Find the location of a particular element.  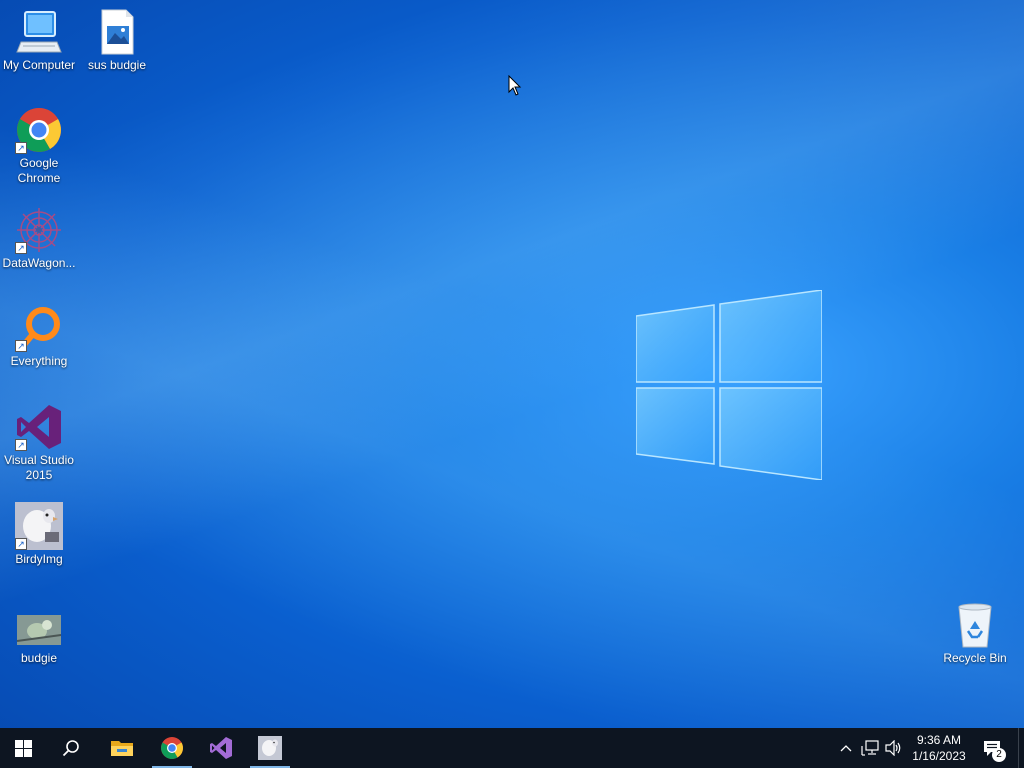

windows-logo-wallpaper is located at coordinates (729, 385).